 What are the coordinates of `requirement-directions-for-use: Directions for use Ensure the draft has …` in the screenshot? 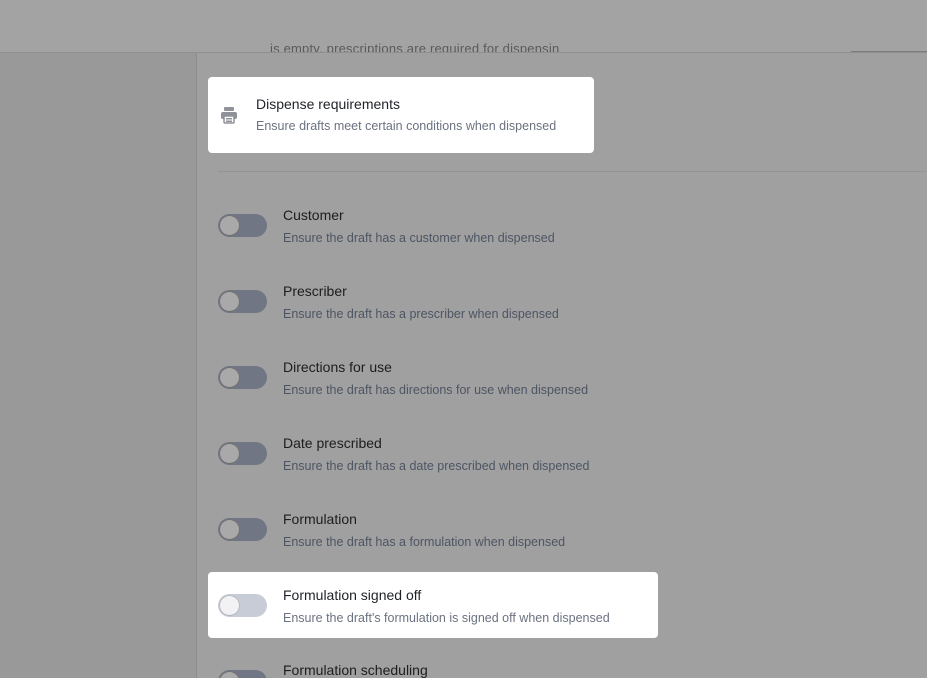 It's located at (433, 381).